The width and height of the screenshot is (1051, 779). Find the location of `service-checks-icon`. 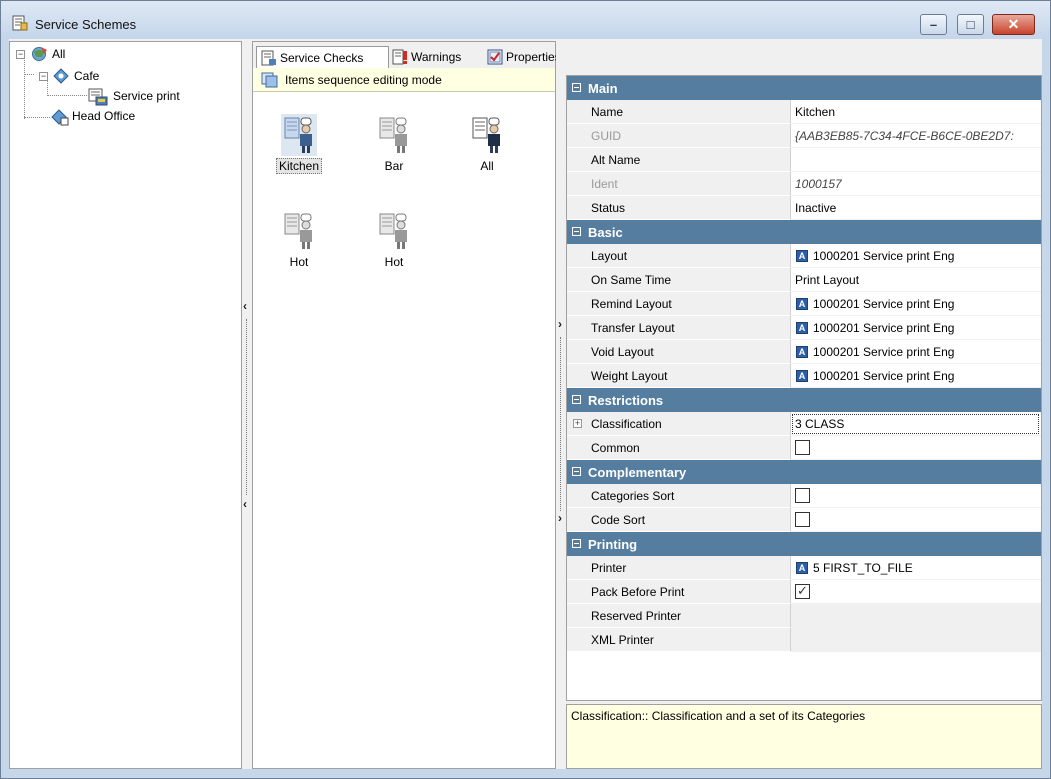

service-checks-icon is located at coordinates (268, 58).